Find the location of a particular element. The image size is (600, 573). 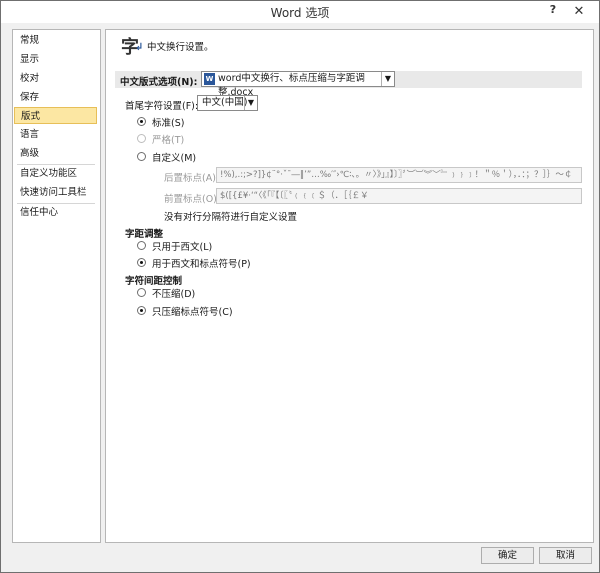

sidebar-item-customize-ribbon: 自定义功能区 is located at coordinates (55, 173).